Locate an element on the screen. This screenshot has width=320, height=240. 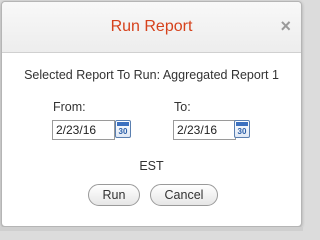
dialog-title: Run Report is located at coordinates (151, 26).